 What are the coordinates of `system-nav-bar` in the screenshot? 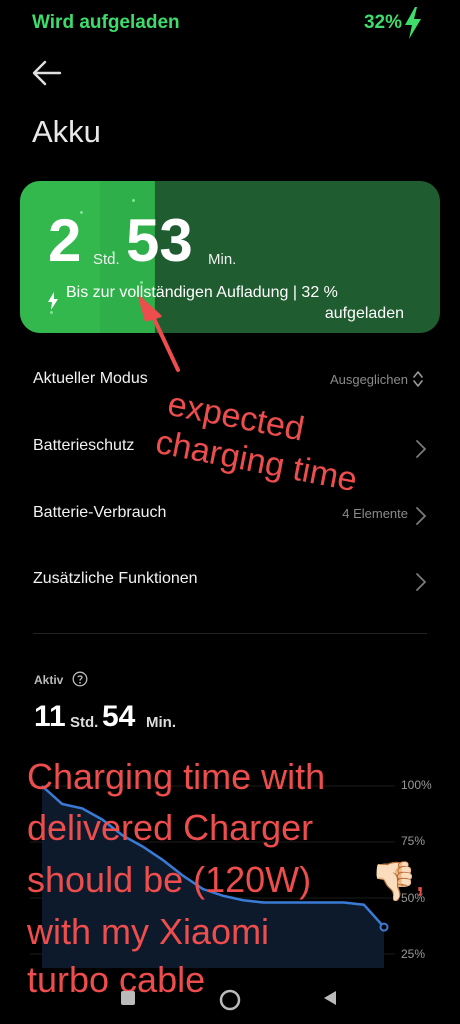 It's located at (230, 1002).